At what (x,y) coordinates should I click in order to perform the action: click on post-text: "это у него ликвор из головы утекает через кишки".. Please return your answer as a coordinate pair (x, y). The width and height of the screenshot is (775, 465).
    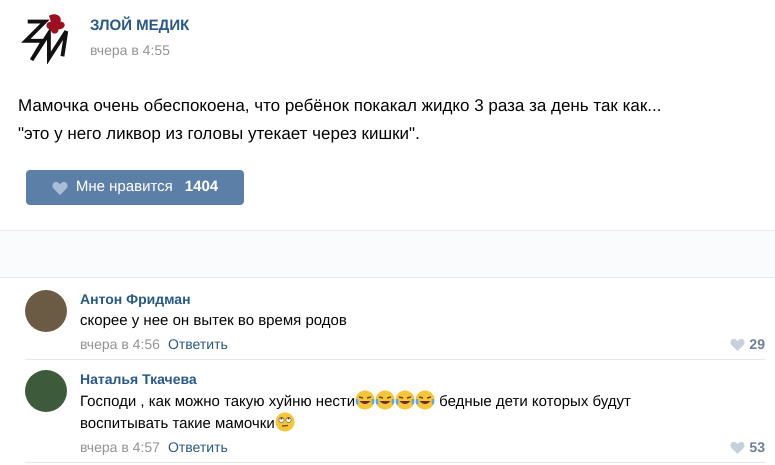
    Looking at the image, I should click on (219, 134).